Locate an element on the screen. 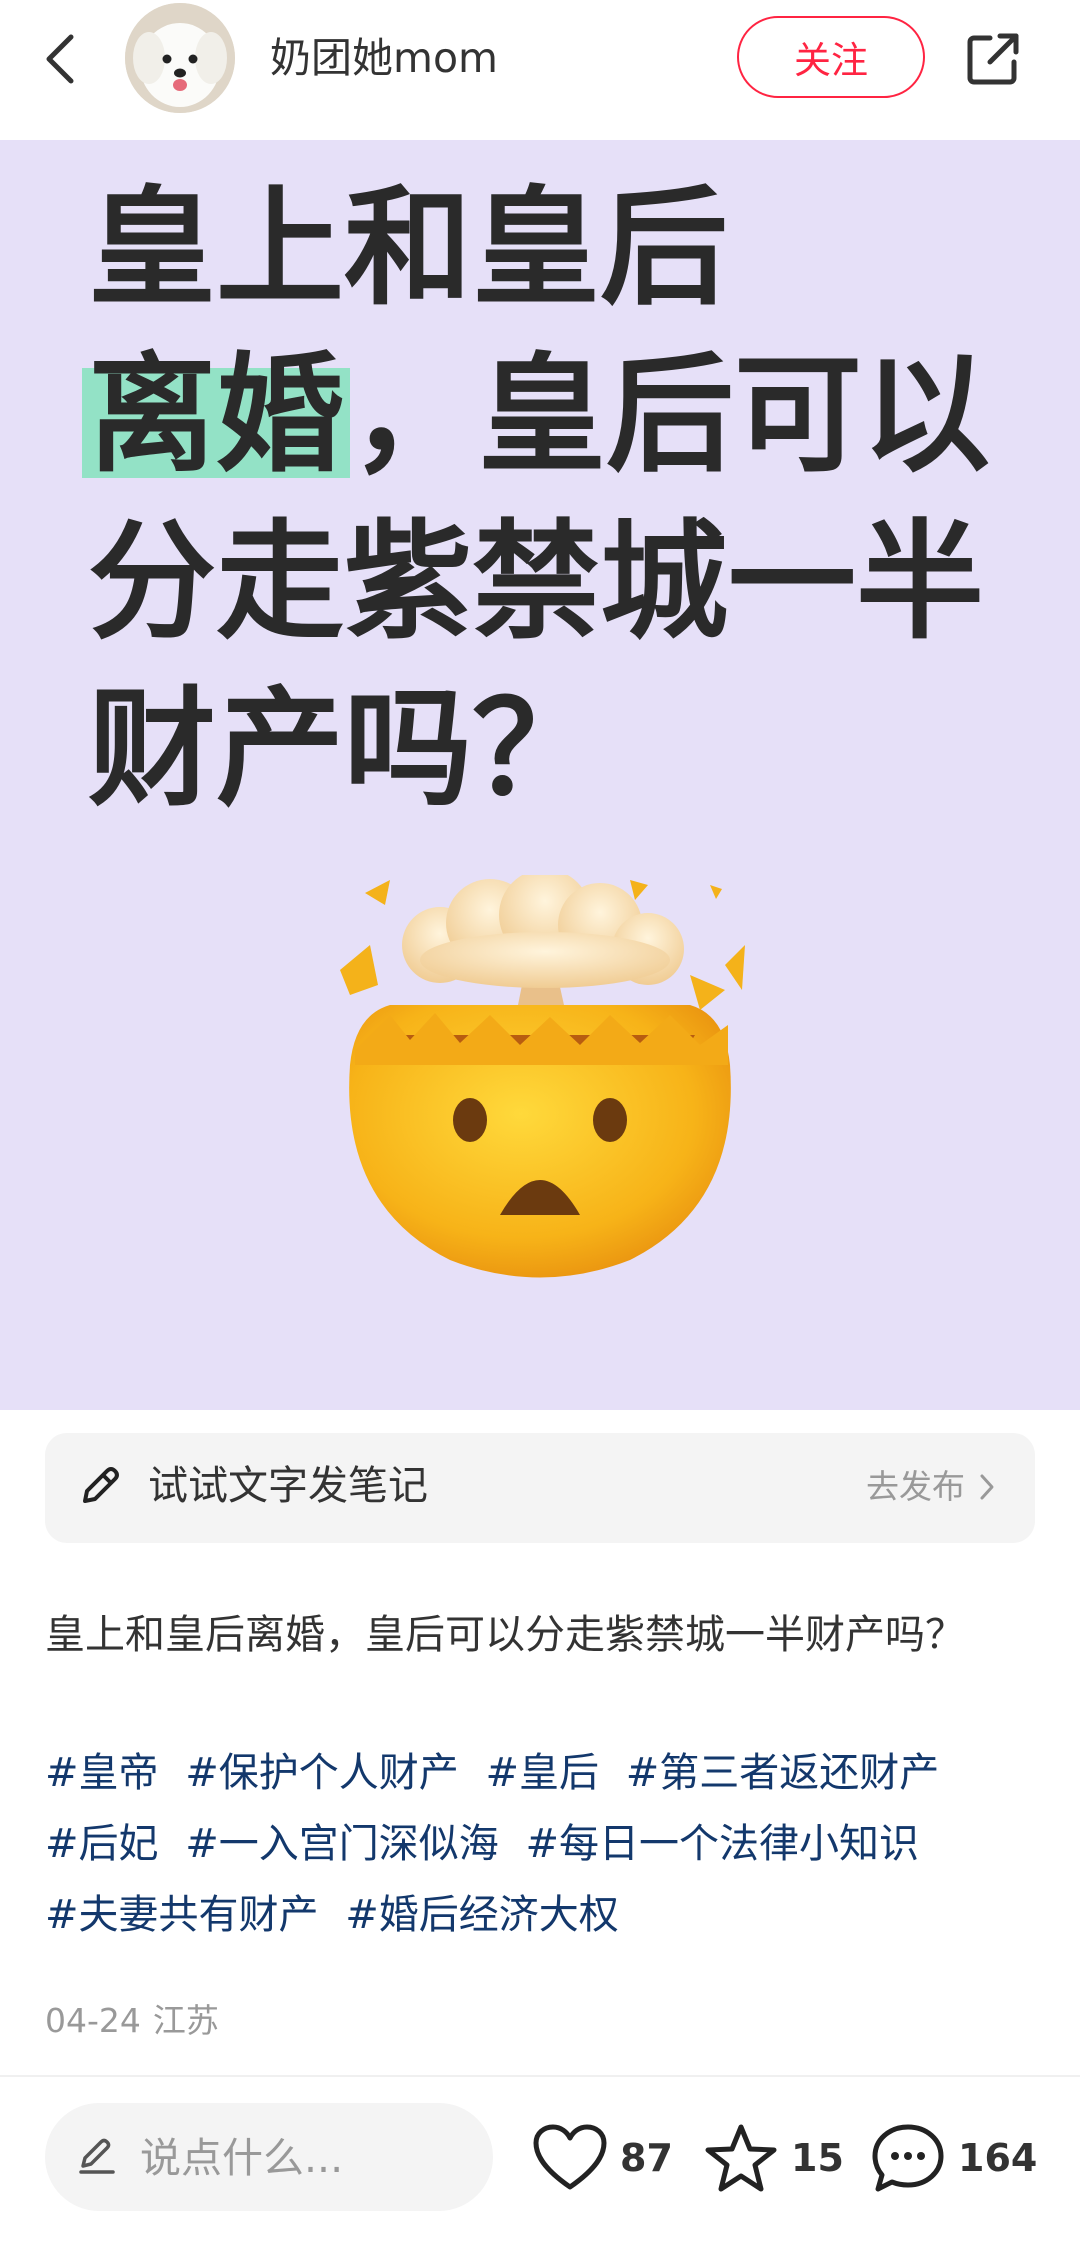 The width and height of the screenshot is (1080, 2242). avatar is located at coordinates (180, 58).